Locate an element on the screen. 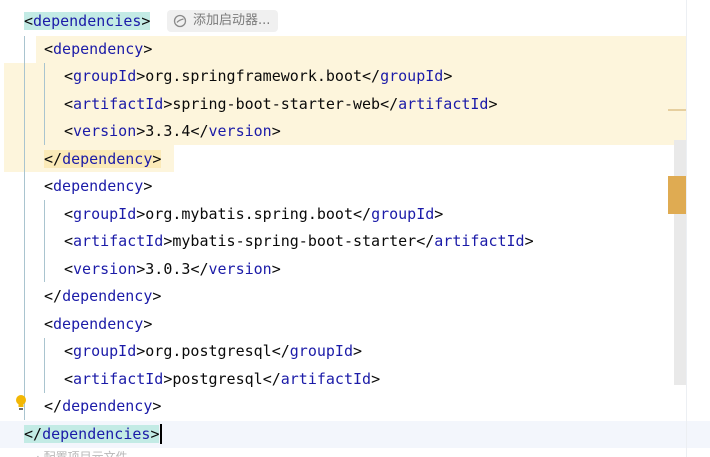 This screenshot has height=457, width=710. code-line: </dependencies> is located at coordinates (355, 434).